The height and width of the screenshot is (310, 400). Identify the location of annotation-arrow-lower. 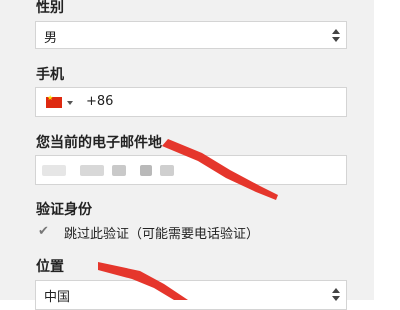
(143, 281).